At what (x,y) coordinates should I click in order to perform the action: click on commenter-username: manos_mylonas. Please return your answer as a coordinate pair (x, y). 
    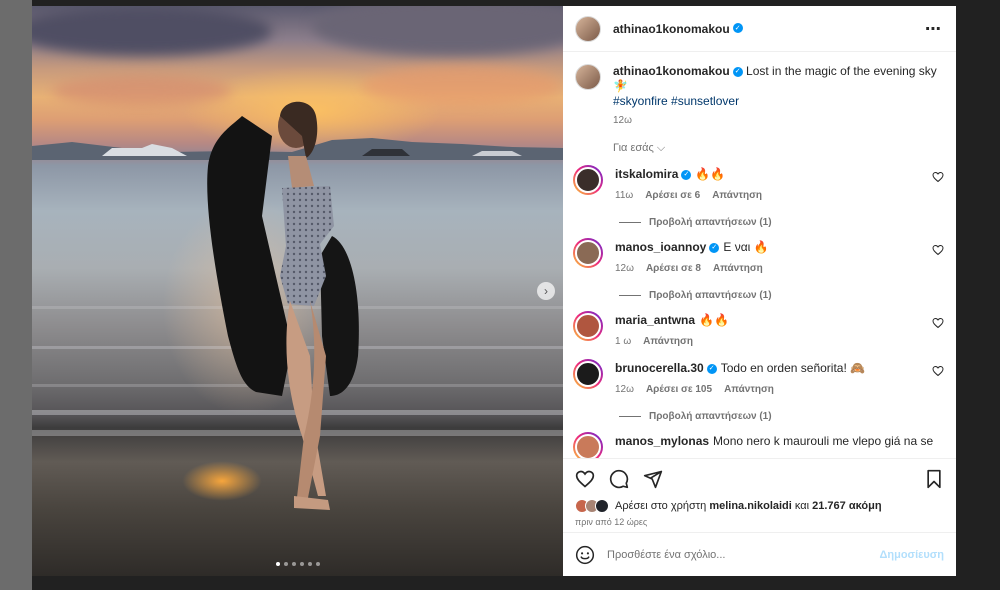
    Looking at the image, I should click on (662, 441).